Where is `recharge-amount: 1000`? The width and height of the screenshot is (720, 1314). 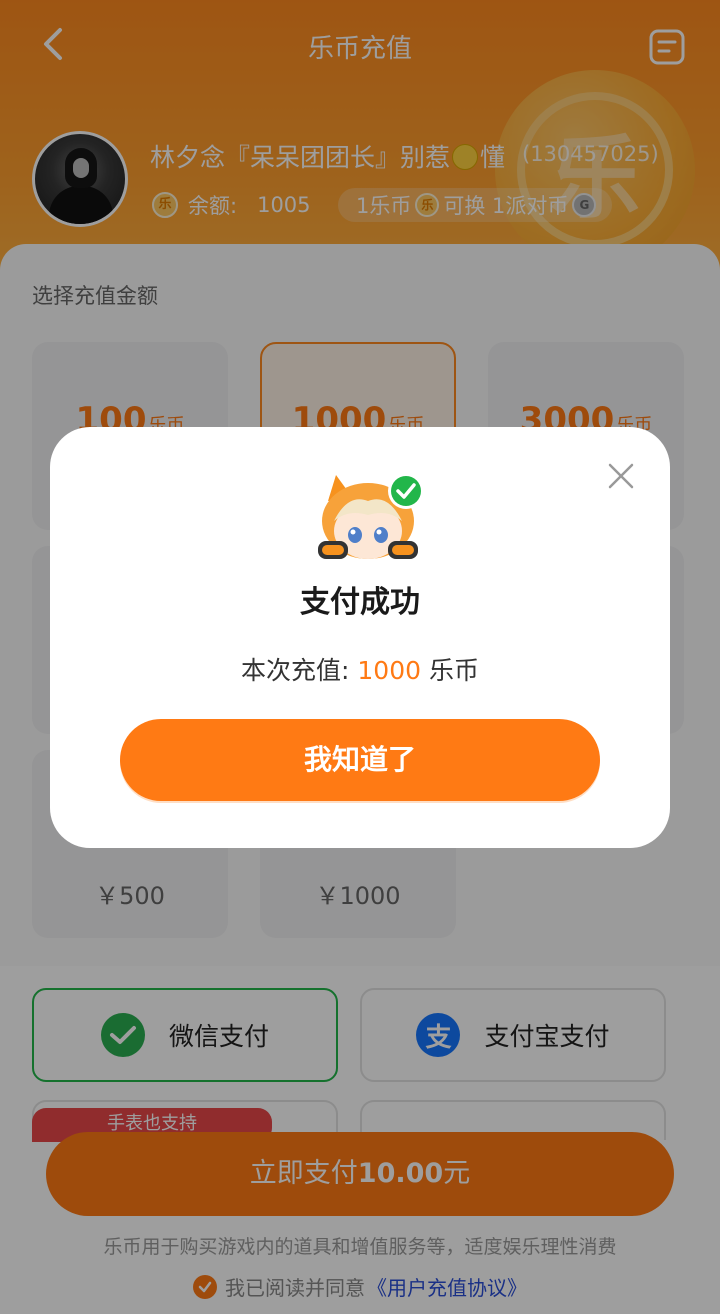
recharge-amount: 1000 is located at coordinates (389, 670).